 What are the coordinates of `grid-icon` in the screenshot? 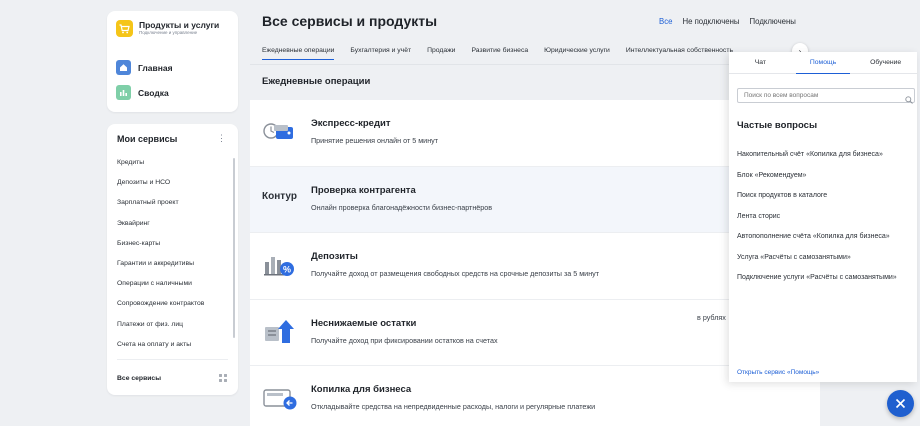 It's located at (223, 378).